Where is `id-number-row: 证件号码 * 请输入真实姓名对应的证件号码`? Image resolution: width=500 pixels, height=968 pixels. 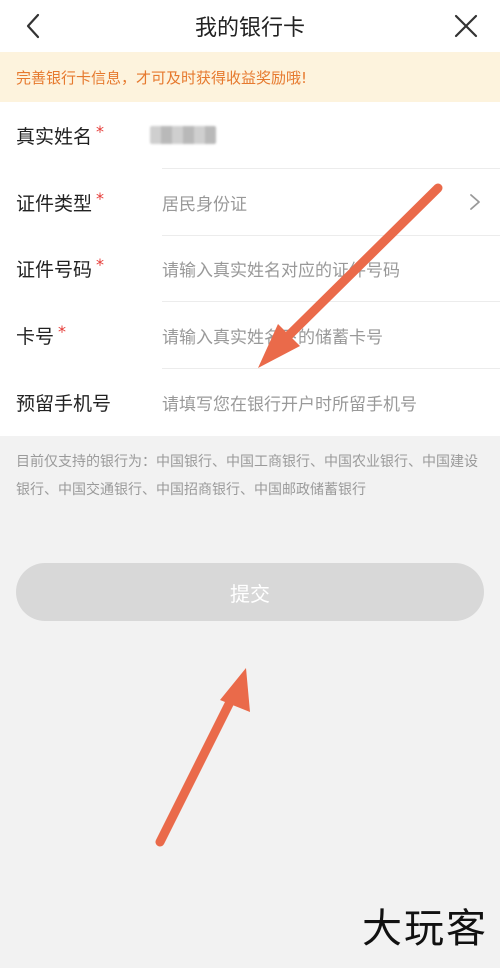 id-number-row: 证件号码 * 请输入真实姓名对应的证件号码 is located at coordinates (250, 269).